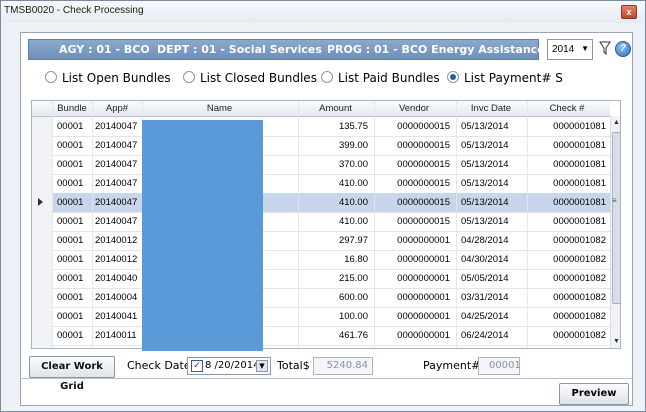 This screenshot has height=412, width=646. What do you see at coordinates (258, 78) in the screenshot?
I see `radio-label: List Closed Bundles` at bounding box center [258, 78].